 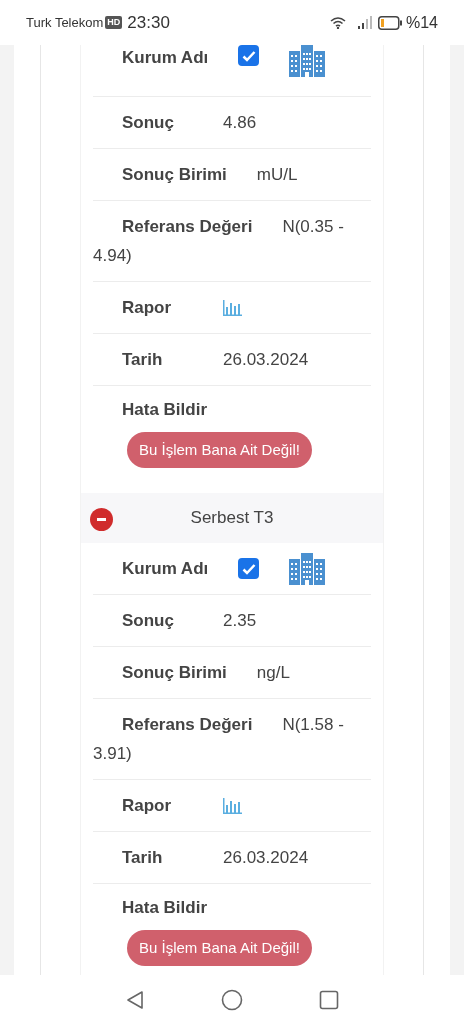 I want to click on carrier-name: Turk Telekom, so click(x=65, y=22).